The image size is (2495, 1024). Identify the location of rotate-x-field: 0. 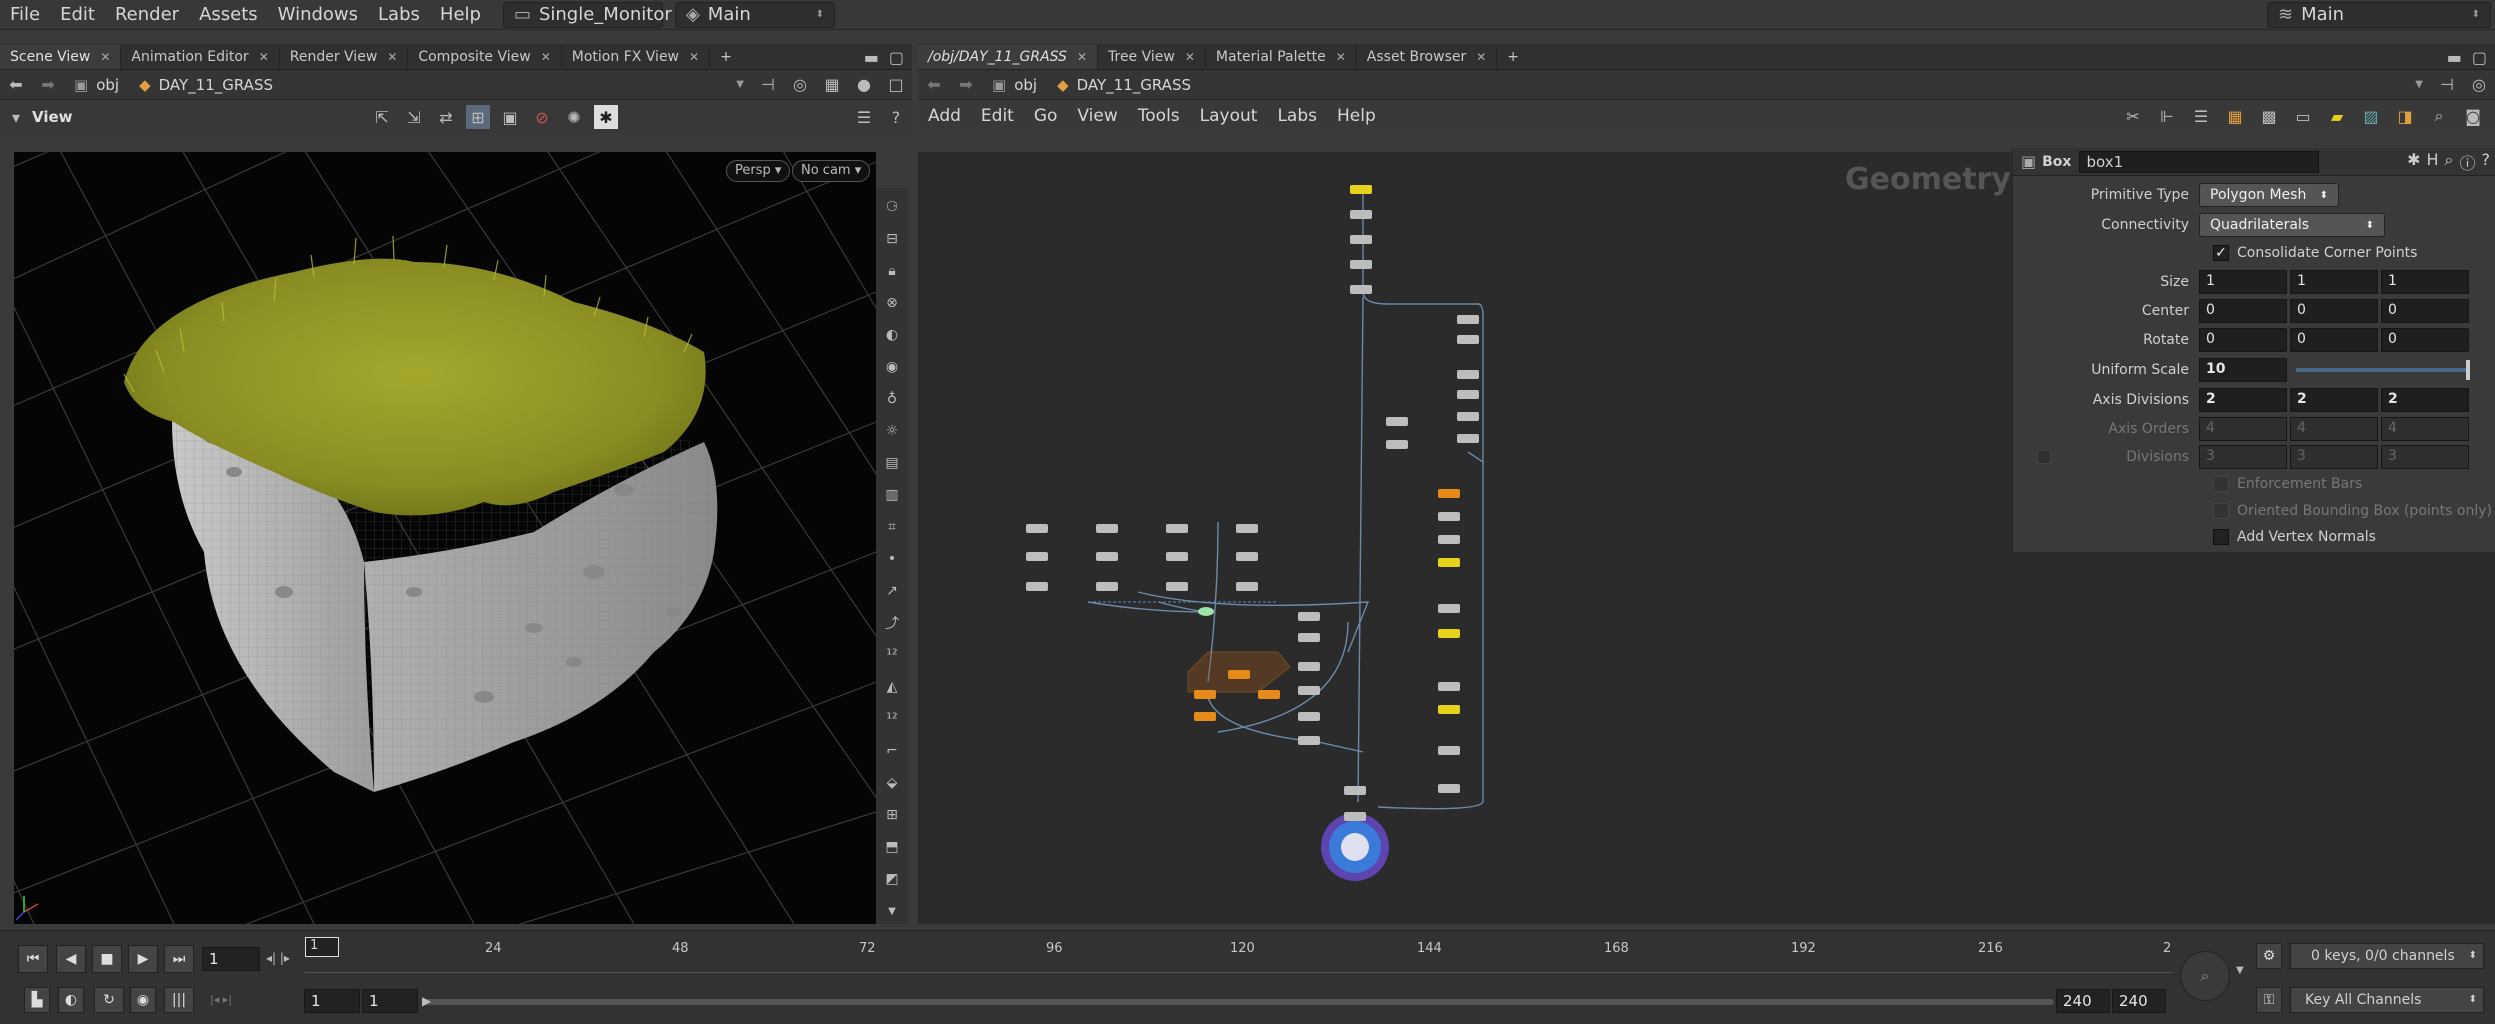
(2243, 340).